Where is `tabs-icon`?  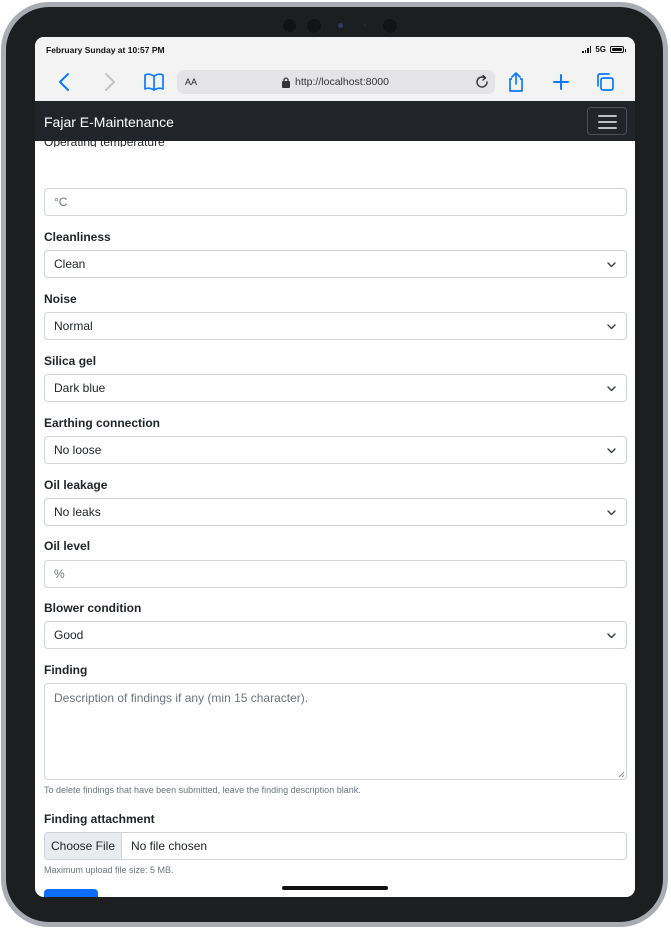
tabs-icon is located at coordinates (605, 82).